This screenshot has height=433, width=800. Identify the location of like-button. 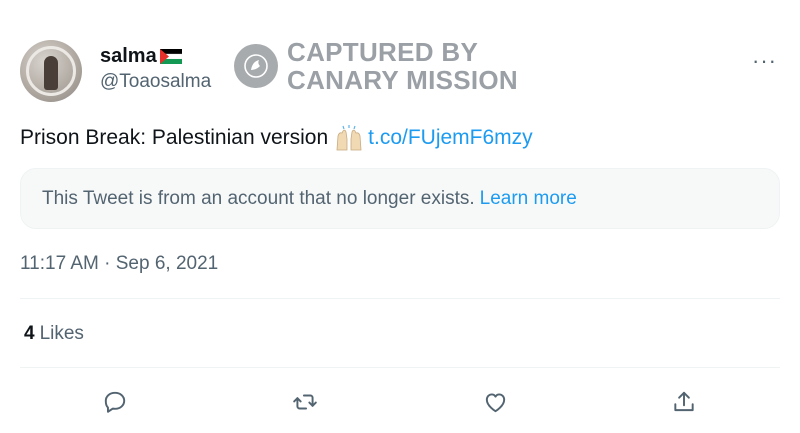
(495, 402).